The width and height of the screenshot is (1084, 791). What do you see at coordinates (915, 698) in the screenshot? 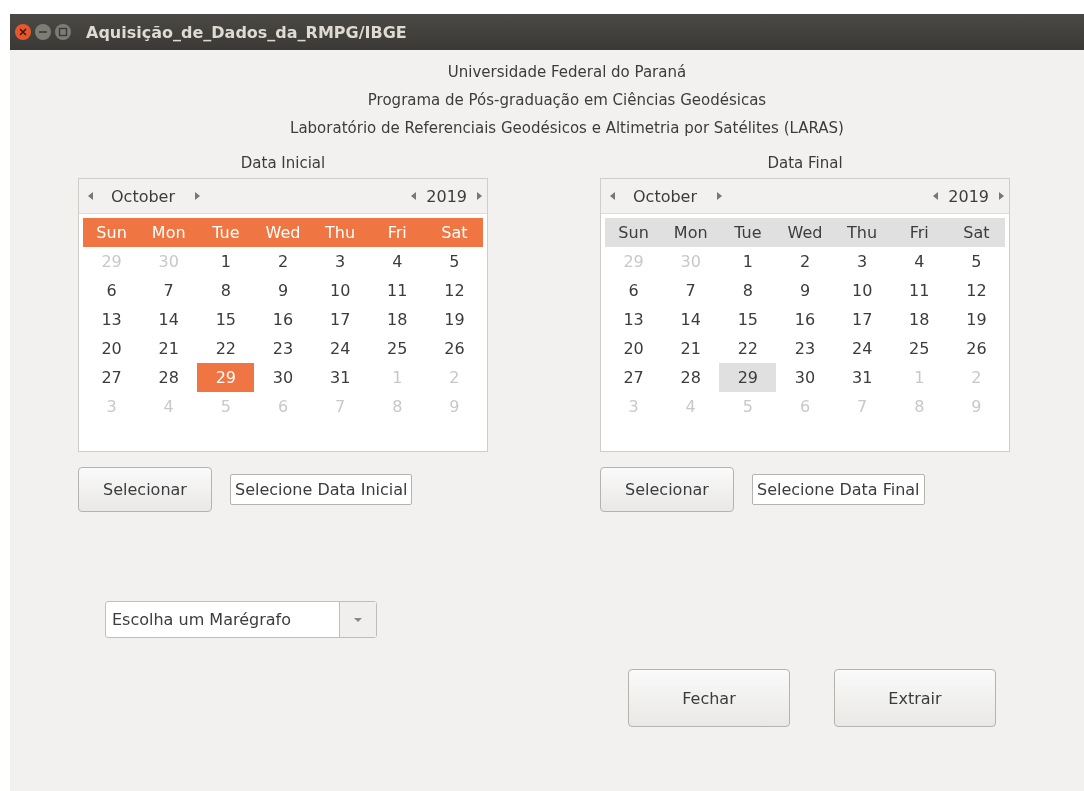
I see `action-button: Extrair` at bounding box center [915, 698].